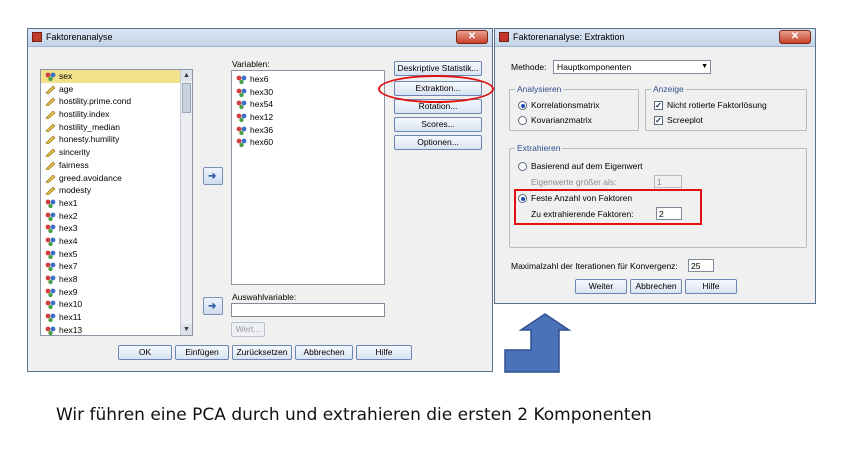  I want to click on source-variable-item: hex2, so click(116, 216).